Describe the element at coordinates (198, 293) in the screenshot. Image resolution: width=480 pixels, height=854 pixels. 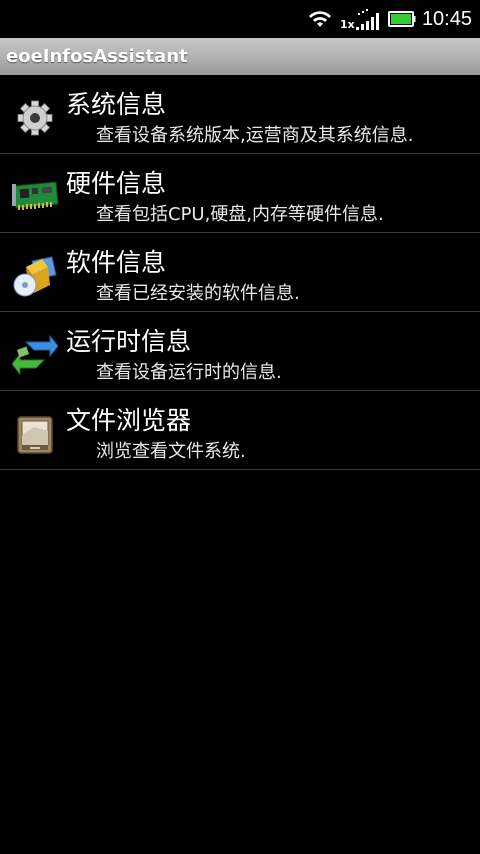
I see `item-description: 查看已经安装的软件信息.` at that location.